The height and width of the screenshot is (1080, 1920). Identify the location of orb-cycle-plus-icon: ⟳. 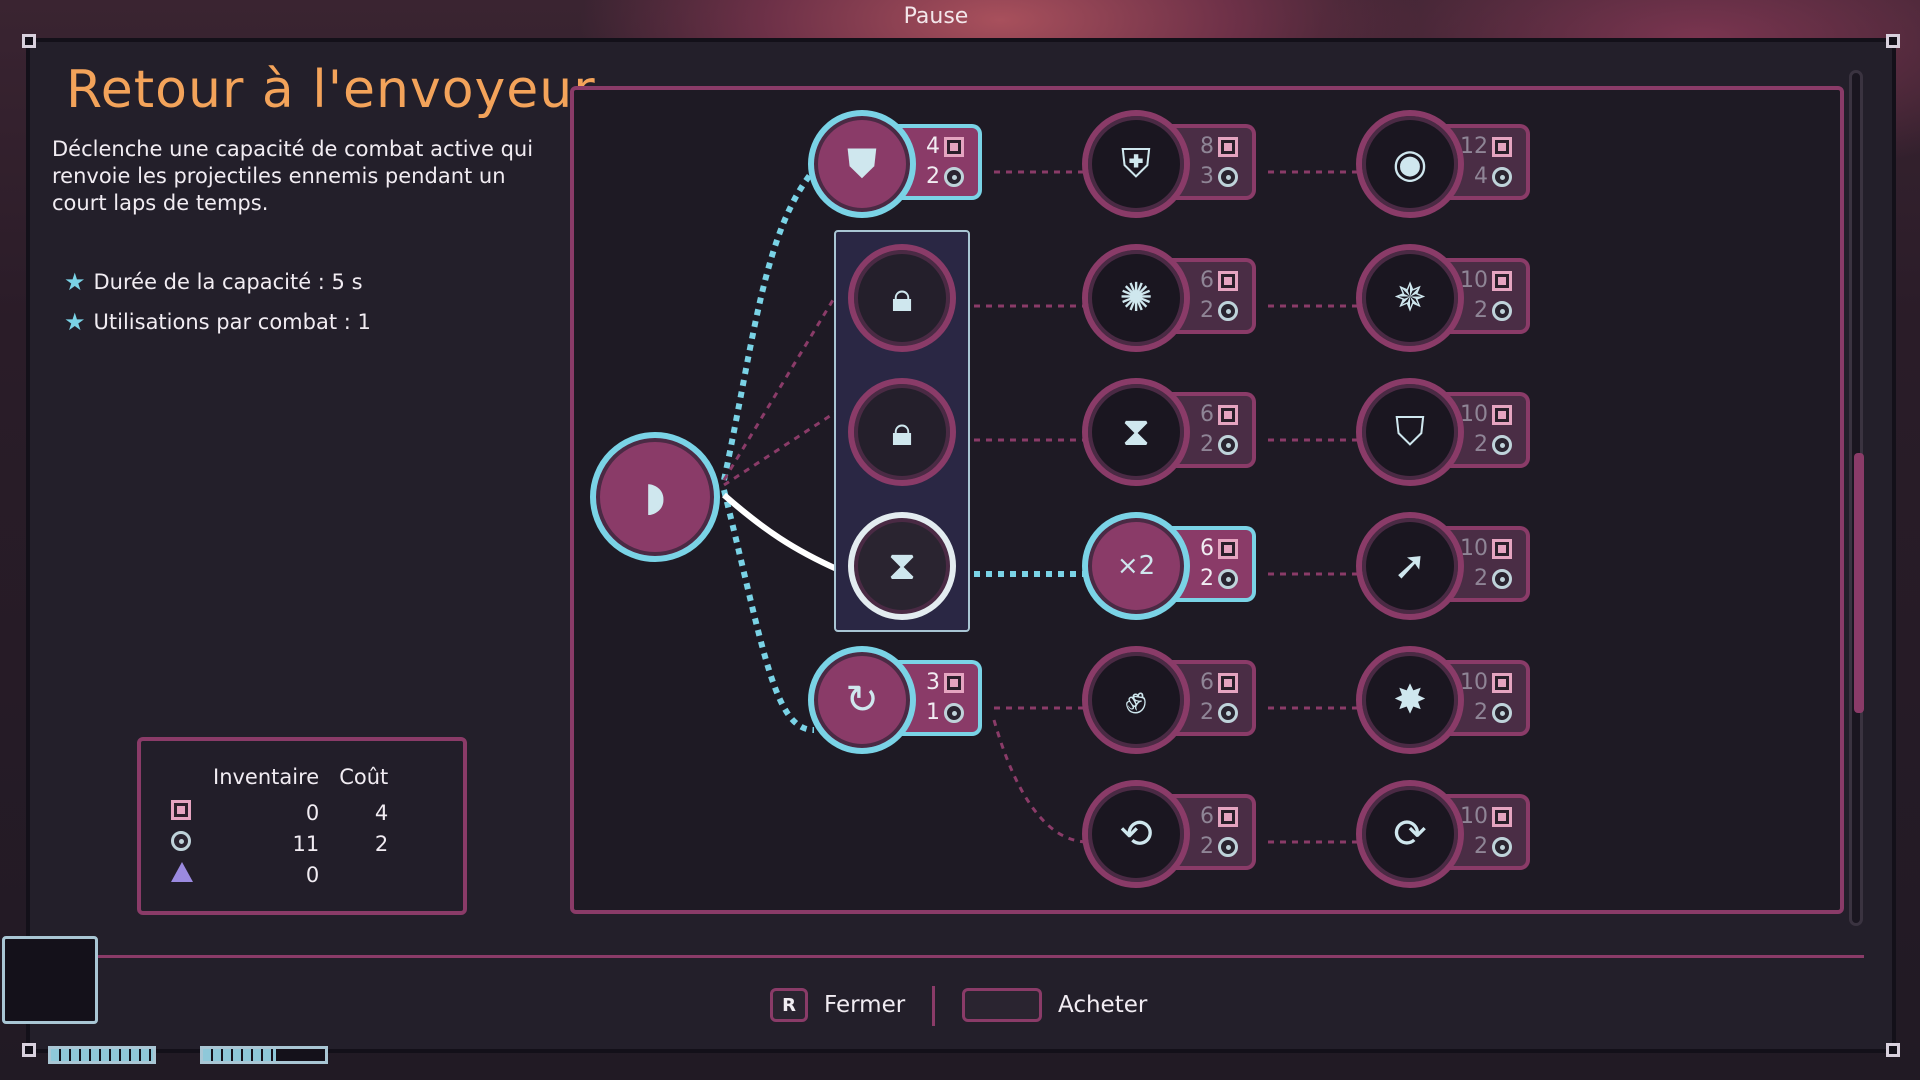
(1410, 834).